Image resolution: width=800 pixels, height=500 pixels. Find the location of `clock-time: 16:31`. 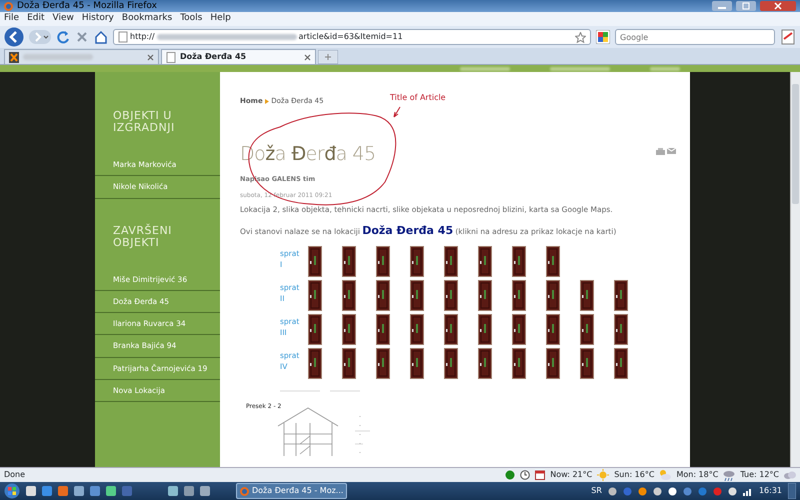

clock-time: 16:31 is located at coordinates (770, 491).